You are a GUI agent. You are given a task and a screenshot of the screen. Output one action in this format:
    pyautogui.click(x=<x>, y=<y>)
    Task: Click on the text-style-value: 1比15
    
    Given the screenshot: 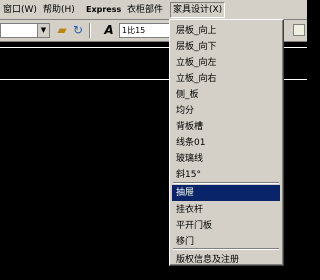 What is the action you would take?
    pyautogui.click(x=134, y=30)
    